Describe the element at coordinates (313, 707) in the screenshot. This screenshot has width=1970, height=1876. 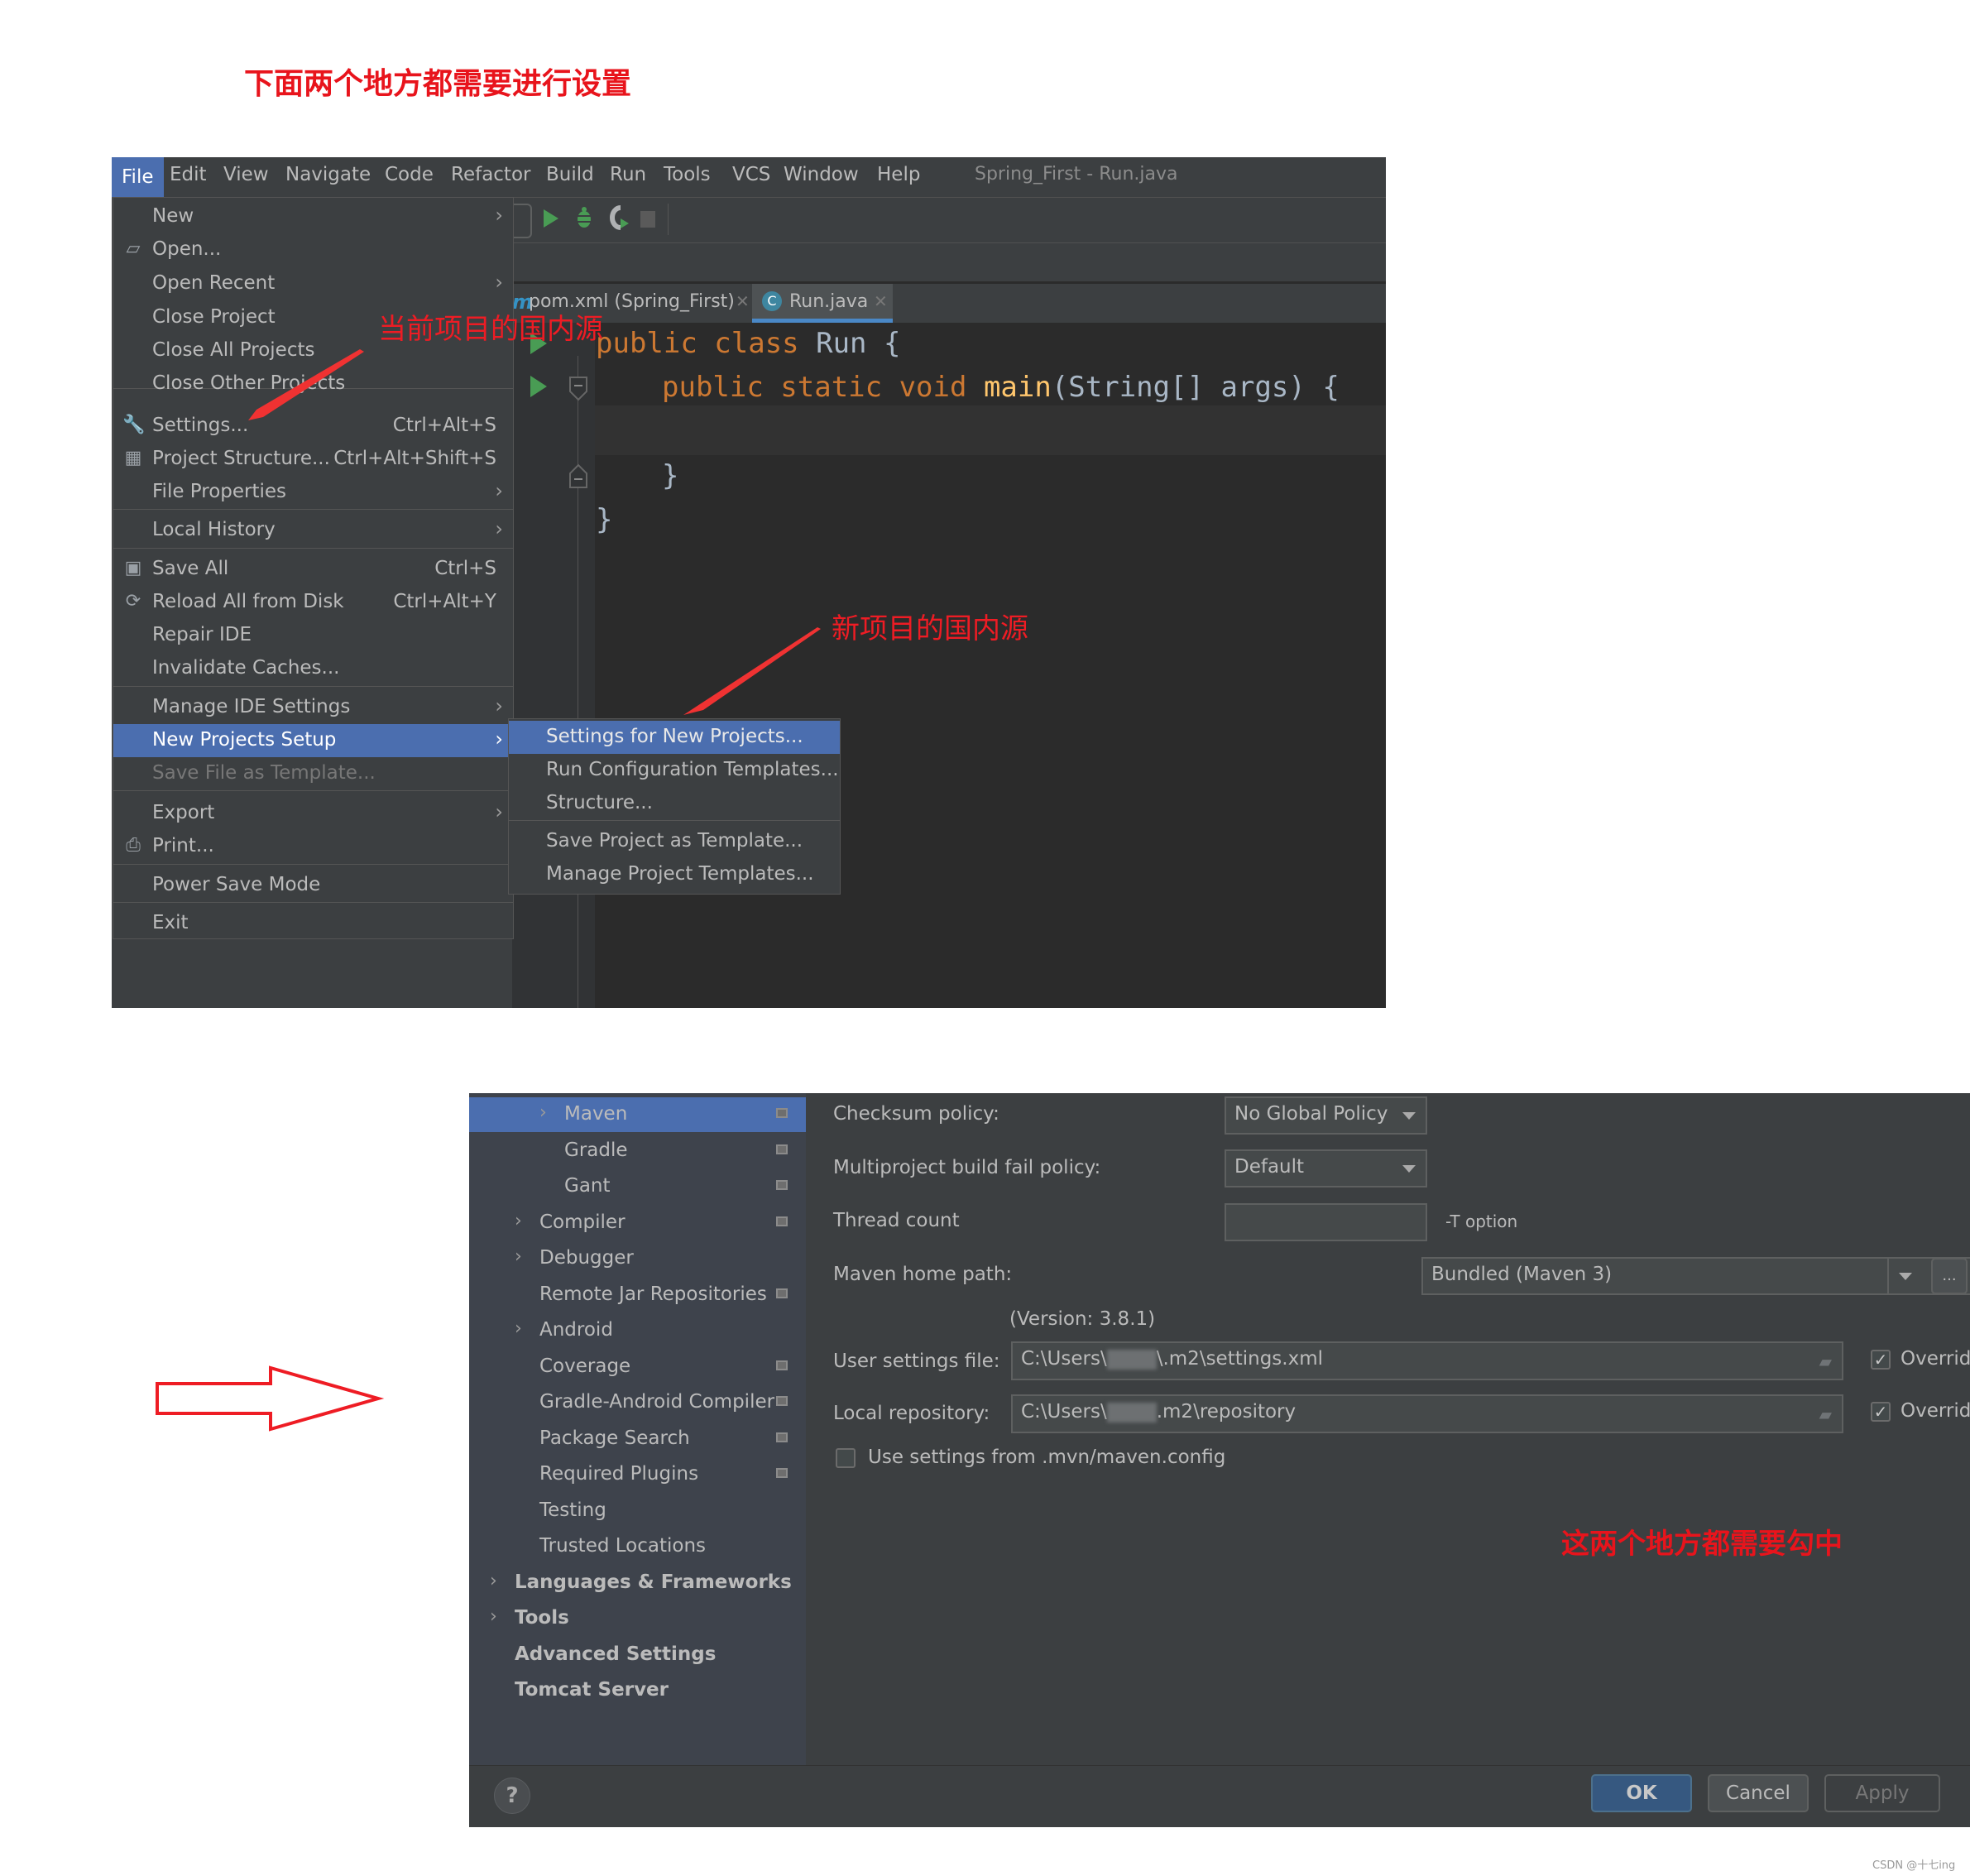
I see `file-menu-item-manage-ide-settings: Manage IDE Settings ›` at that location.